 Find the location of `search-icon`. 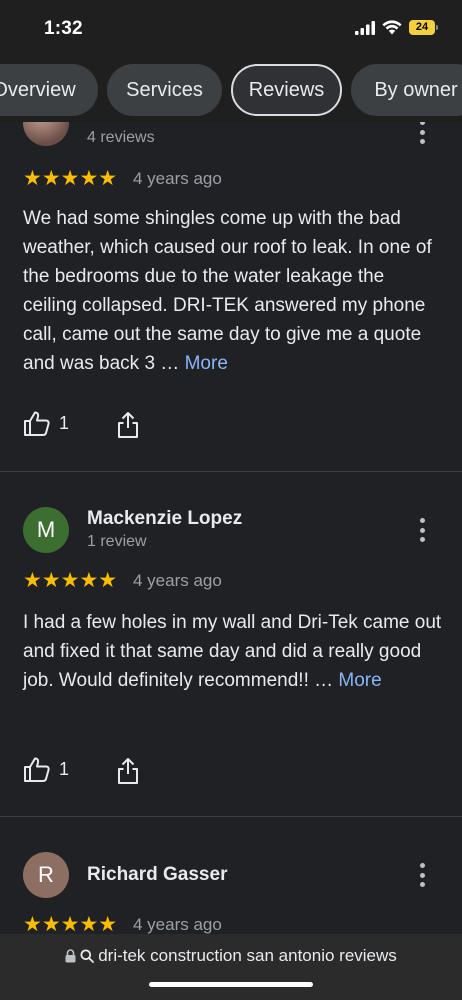

search-icon is located at coordinates (87, 956).